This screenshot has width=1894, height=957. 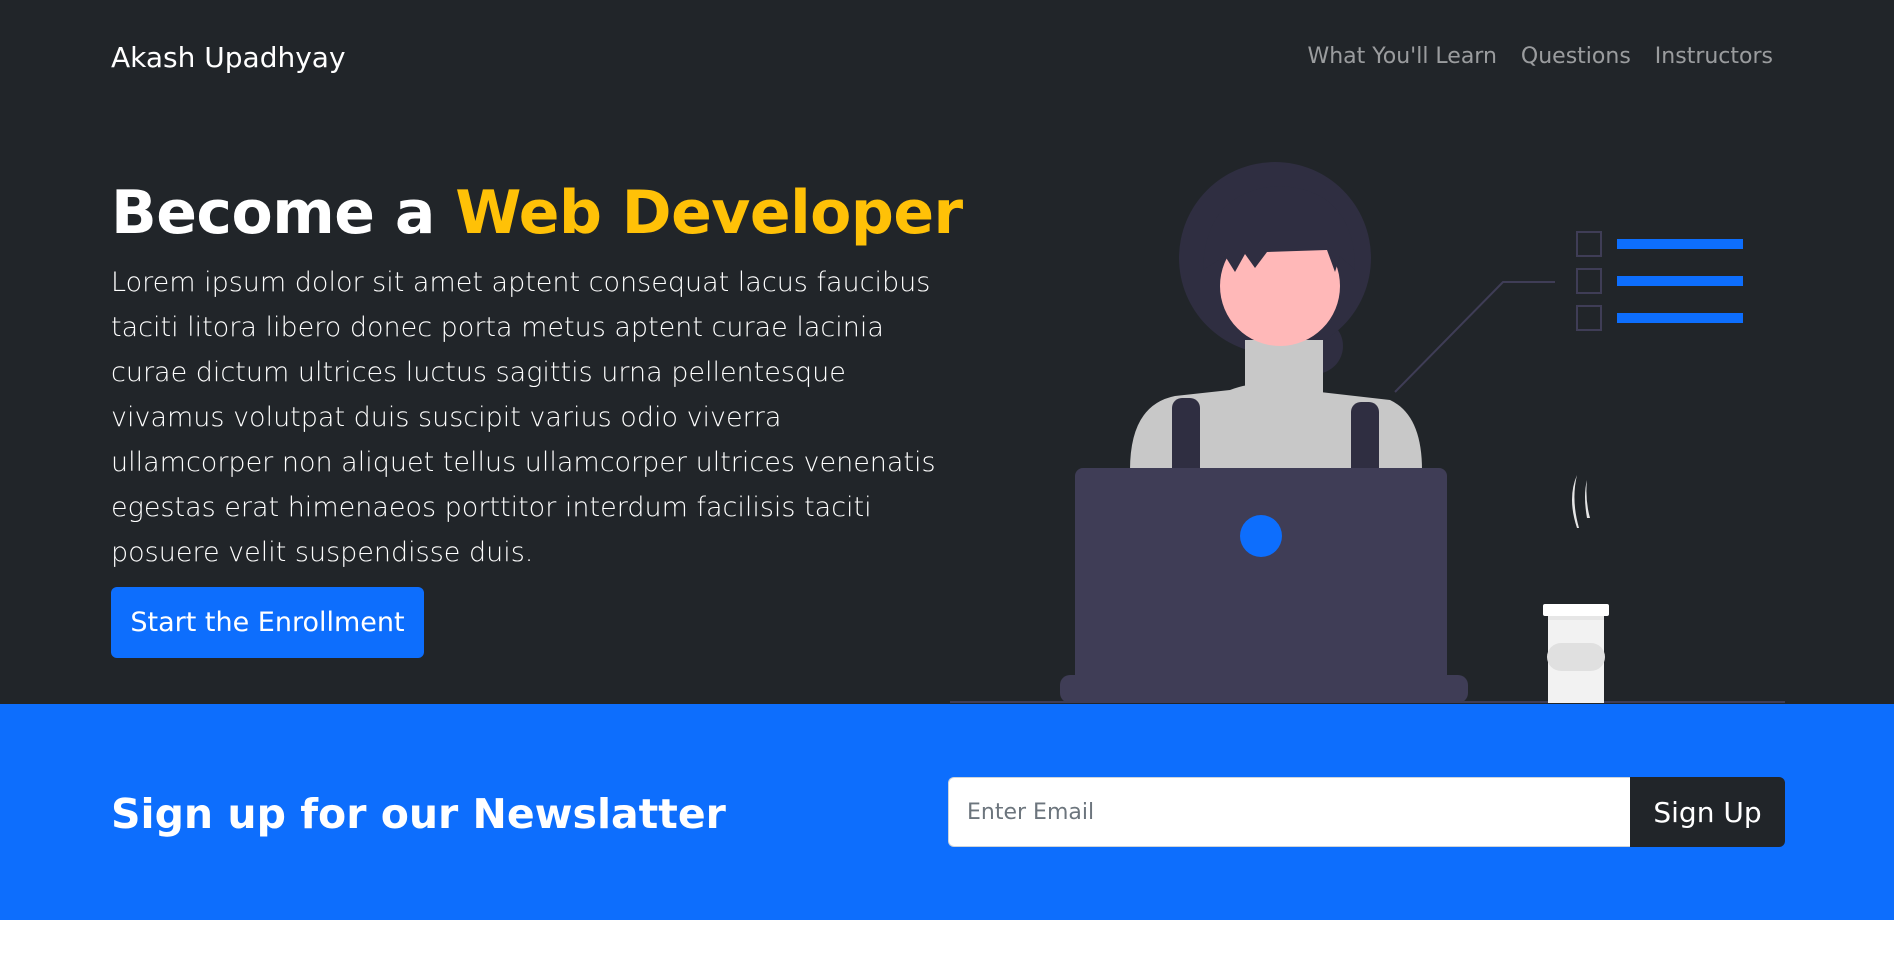 What do you see at coordinates (228, 58) in the screenshot?
I see `navbar-brand: Akash Upadhyay` at bounding box center [228, 58].